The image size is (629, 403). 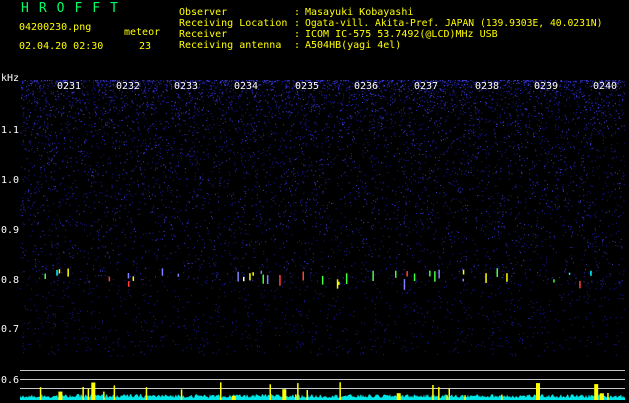 I want to click on app-name: HROFFT, so click(x=74, y=8).